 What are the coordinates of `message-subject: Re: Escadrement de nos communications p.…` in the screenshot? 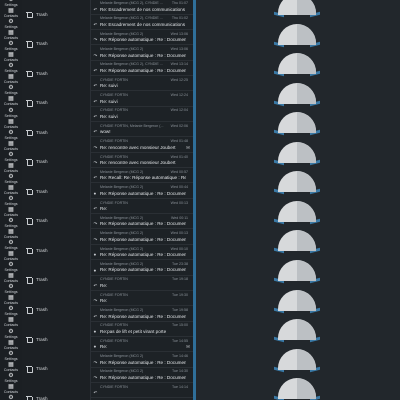 It's located at (143, 9).